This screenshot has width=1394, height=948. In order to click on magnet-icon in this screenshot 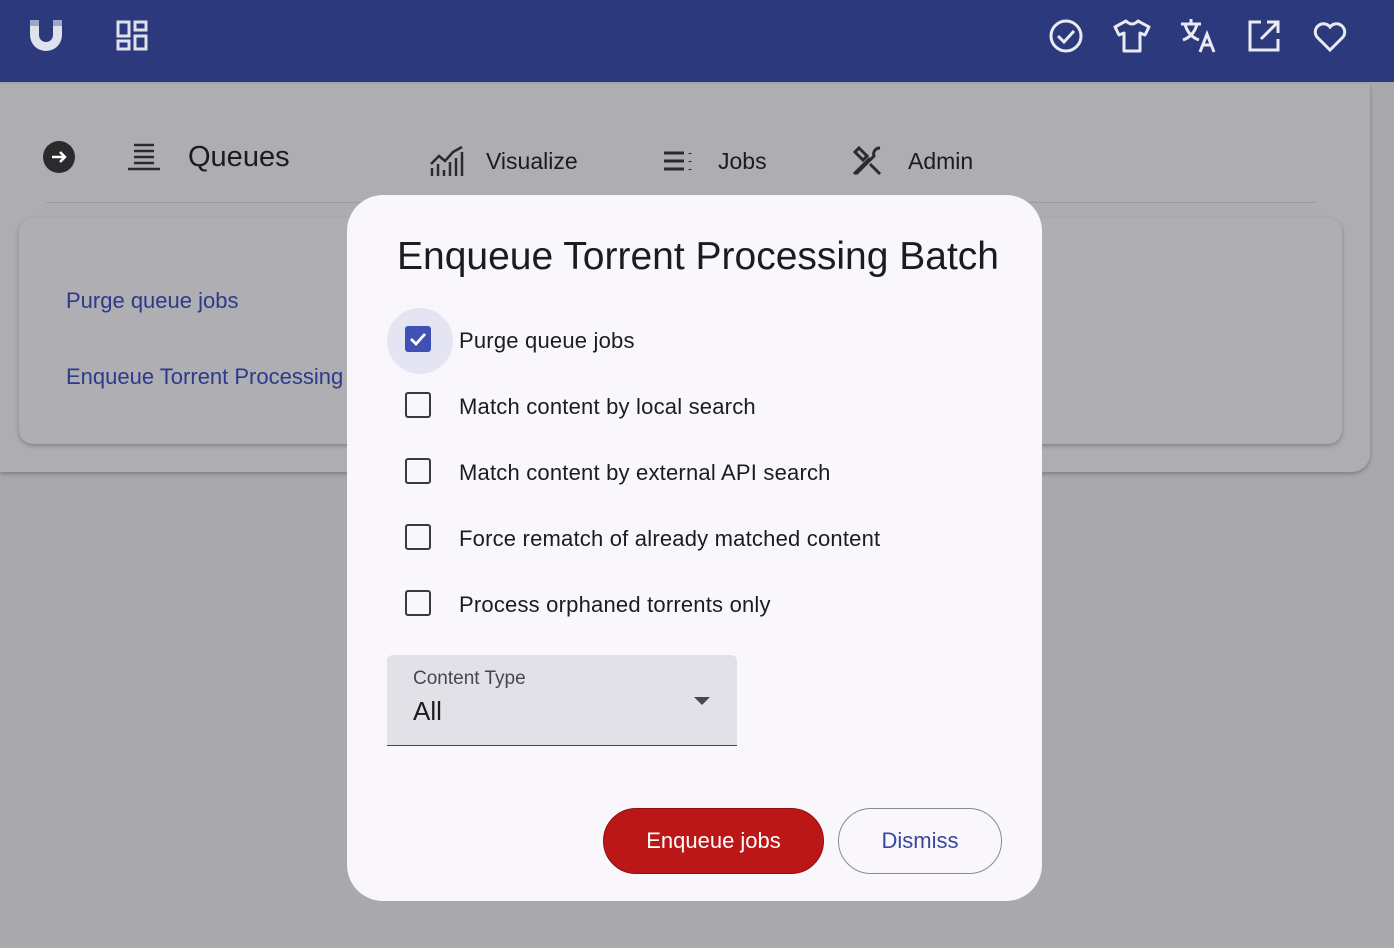, I will do `click(46, 36)`.